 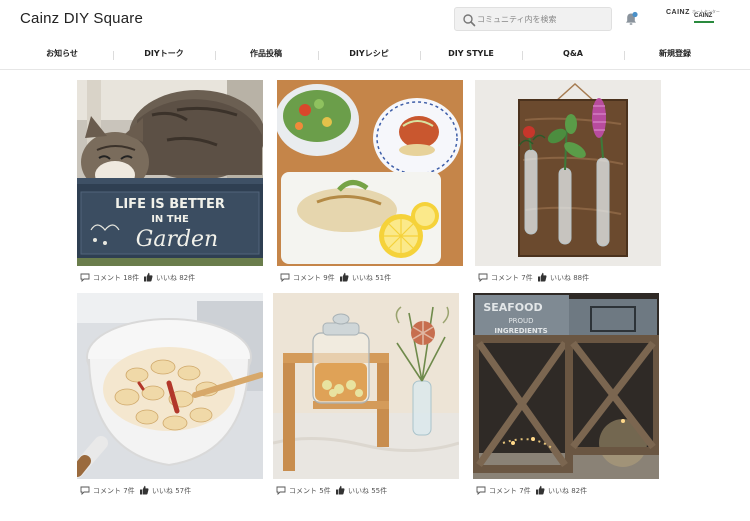 I want to click on nav-item-news: お知らせ, so click(x=62, y=55).